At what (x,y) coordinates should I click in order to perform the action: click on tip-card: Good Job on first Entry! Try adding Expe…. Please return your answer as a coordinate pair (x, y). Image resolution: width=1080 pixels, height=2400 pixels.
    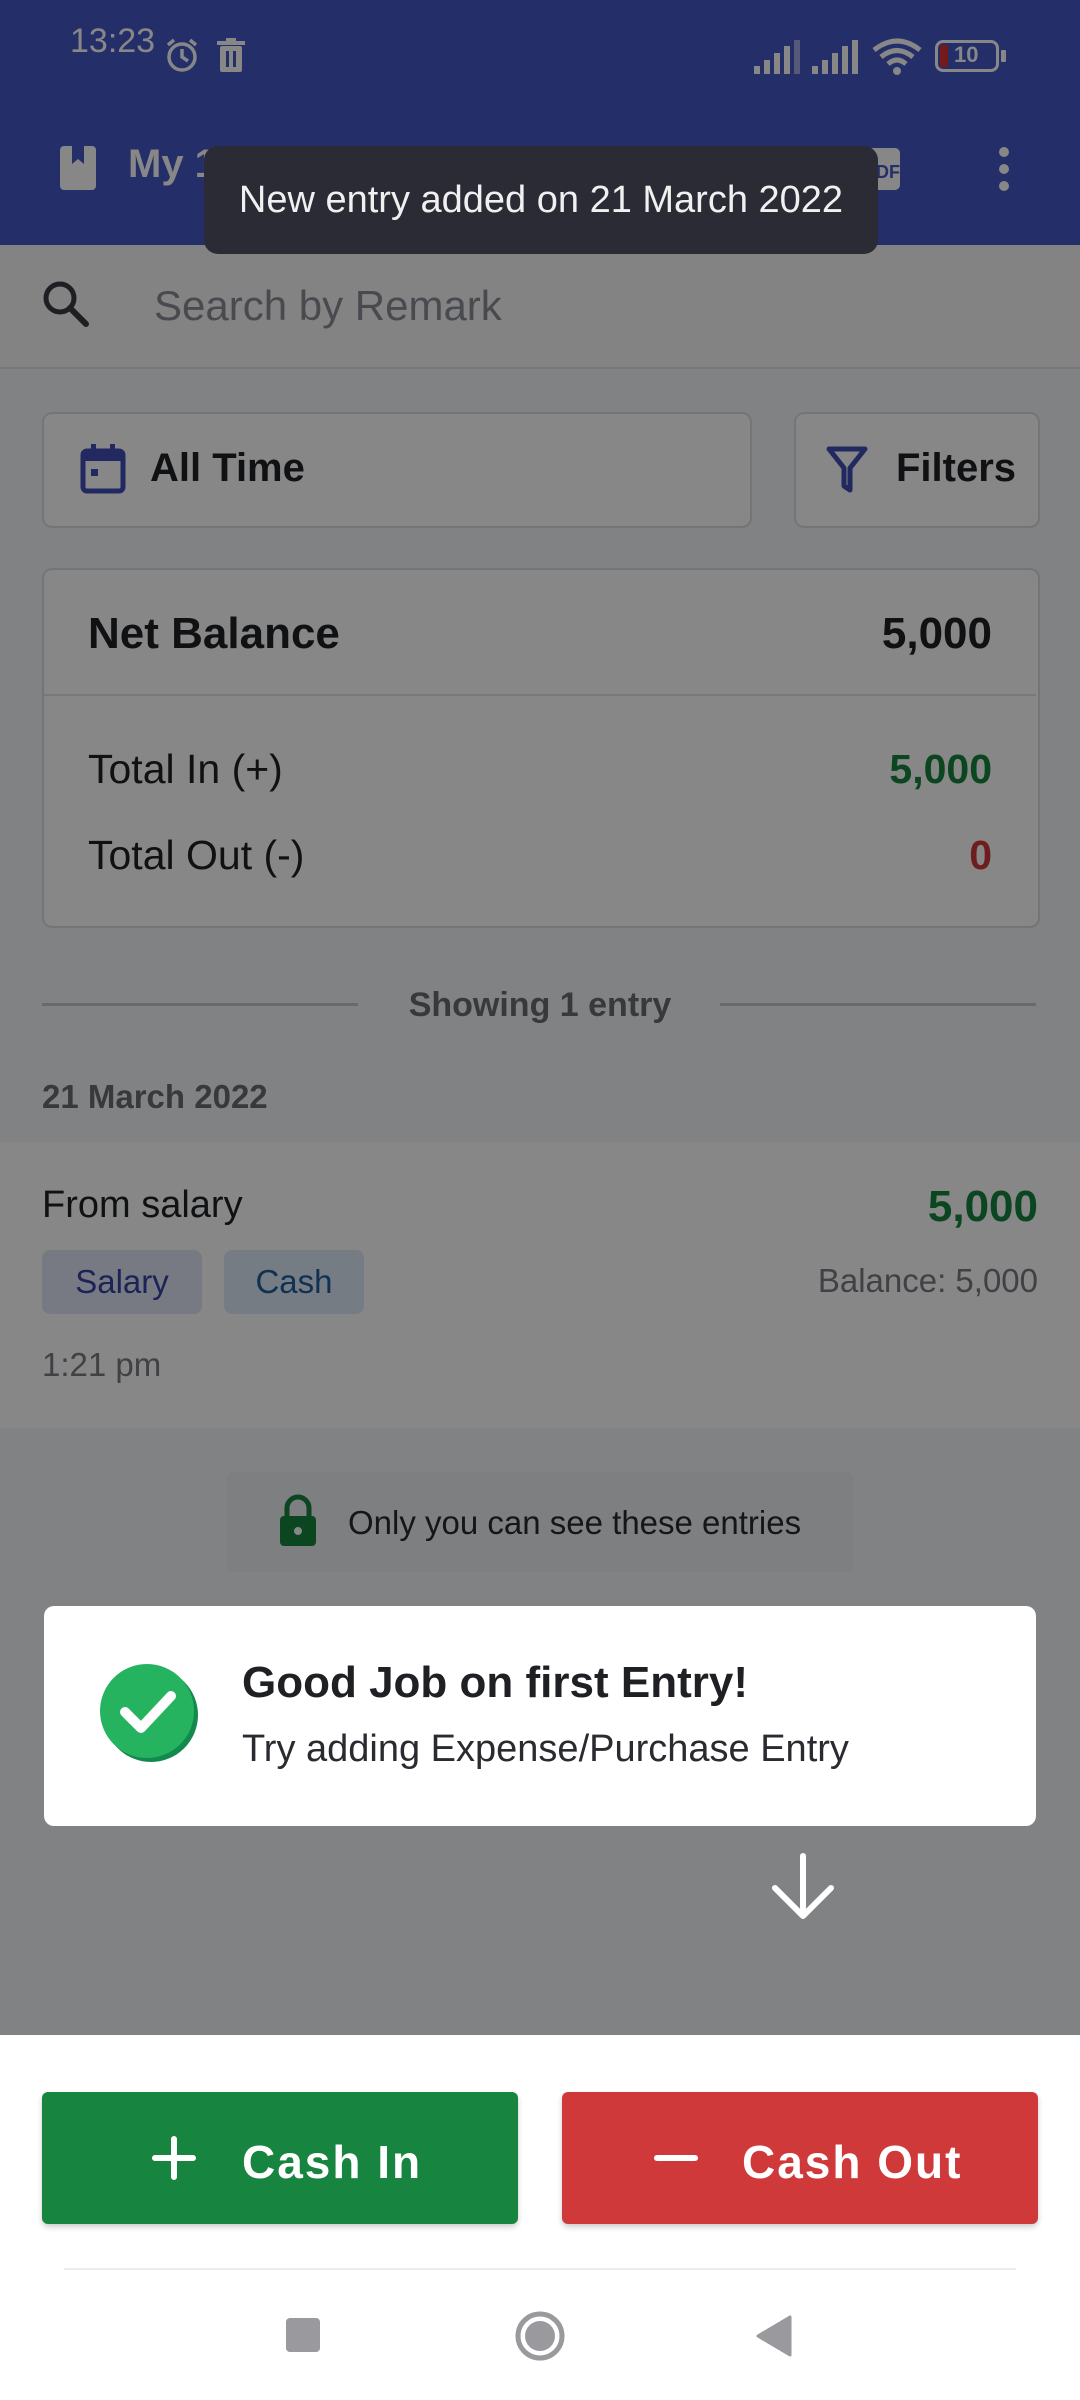
    Looking at the image, I should click on (540, 1716).